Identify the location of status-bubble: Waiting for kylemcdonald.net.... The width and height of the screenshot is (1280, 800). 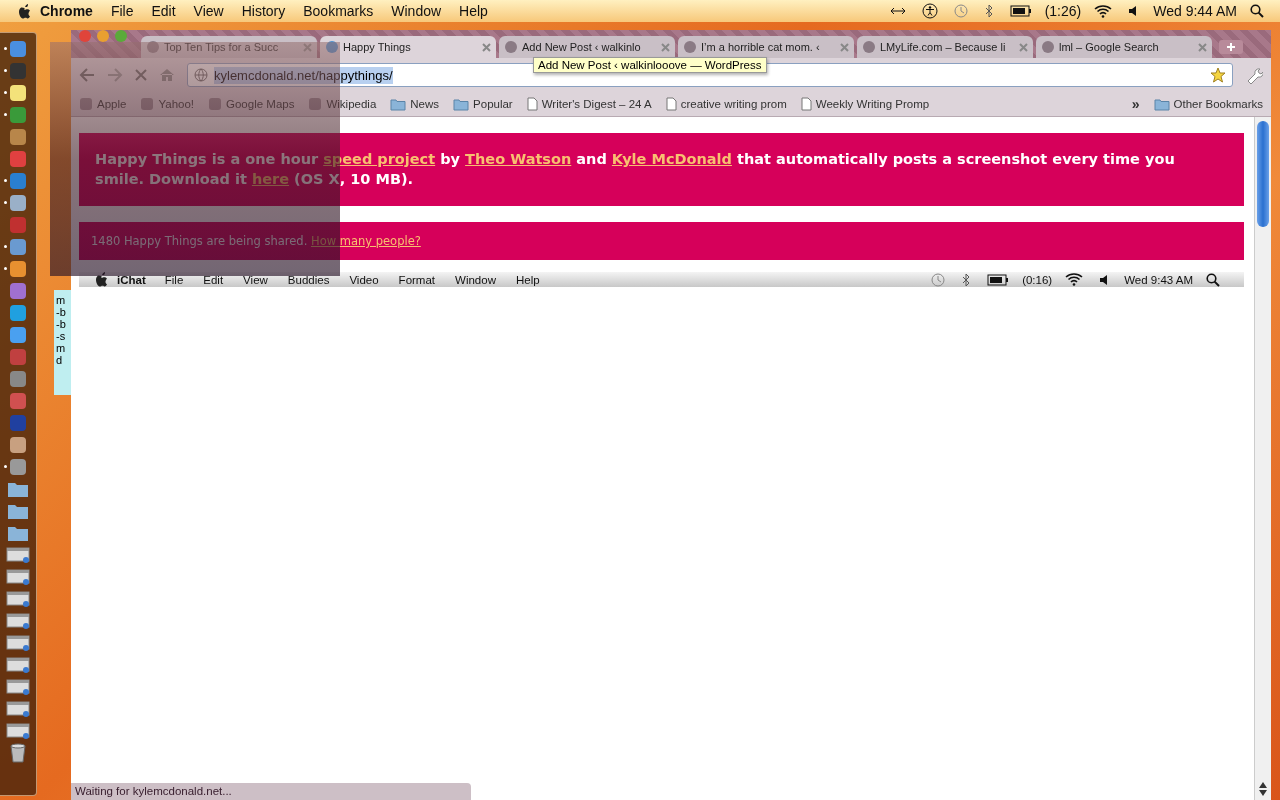
(271, 791).